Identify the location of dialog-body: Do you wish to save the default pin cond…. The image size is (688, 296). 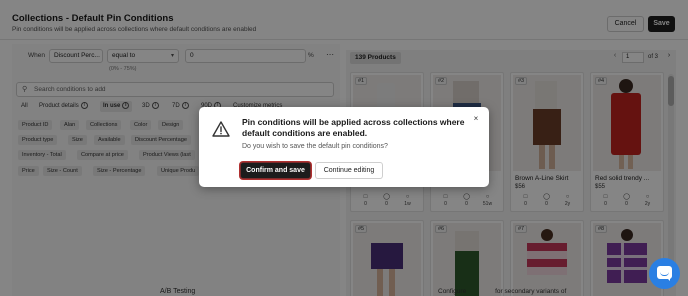
(315, 146).